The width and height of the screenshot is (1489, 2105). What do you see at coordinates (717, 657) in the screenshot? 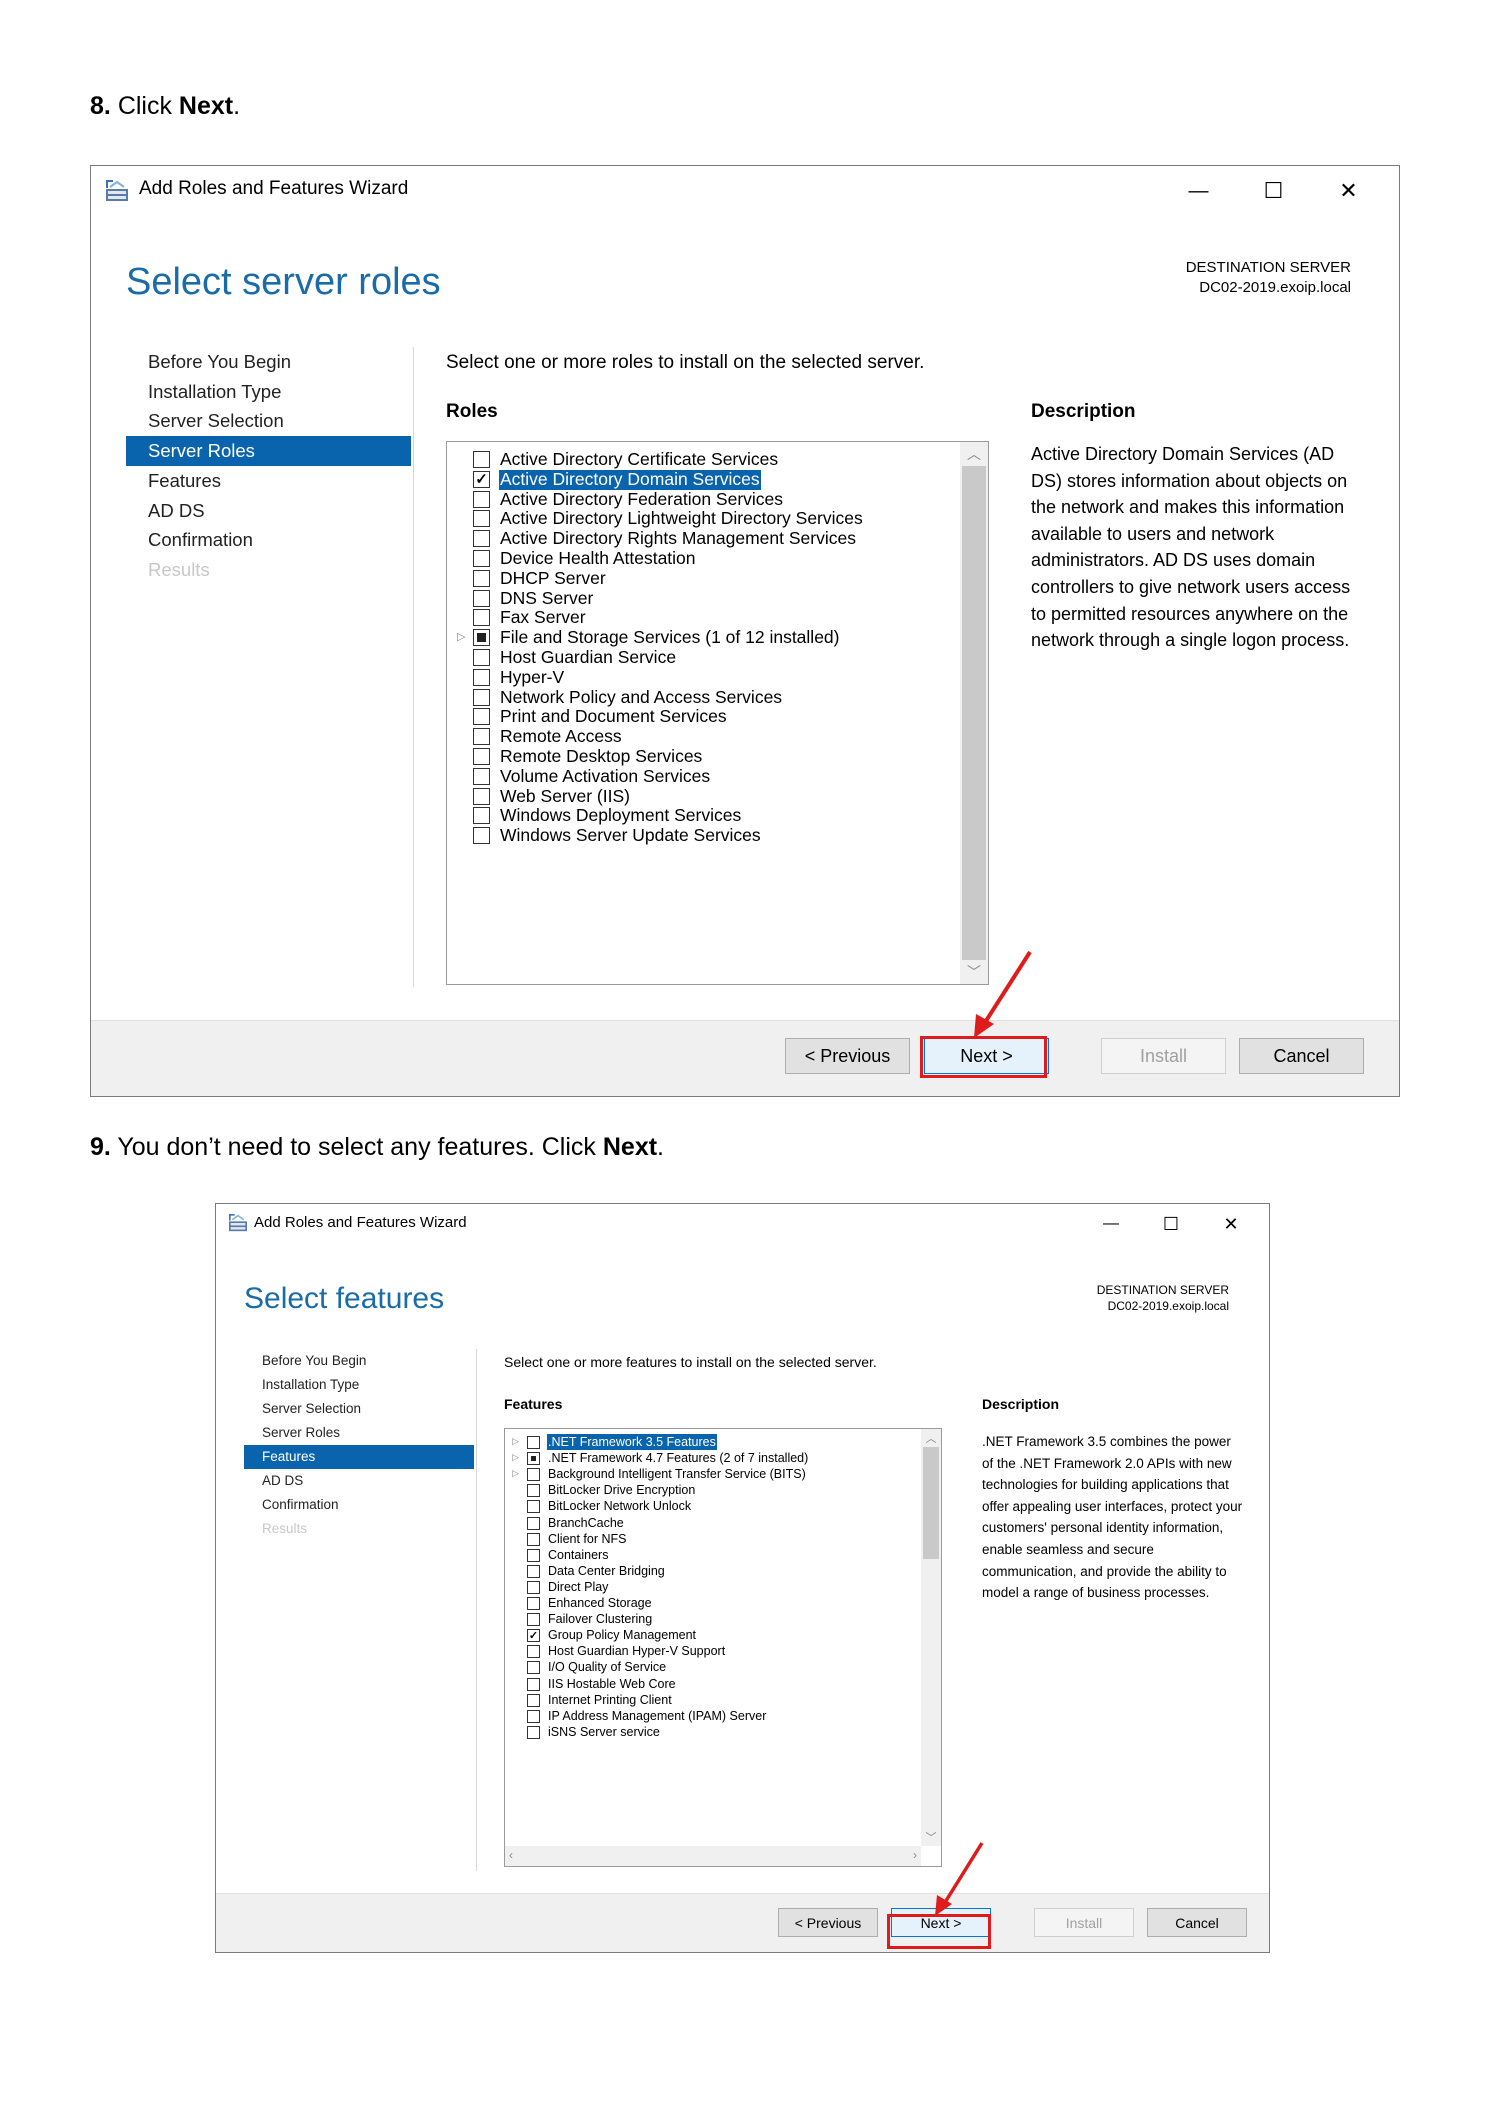
I see `list-item: Host Guardian Service` at bounding box center [717, 657].